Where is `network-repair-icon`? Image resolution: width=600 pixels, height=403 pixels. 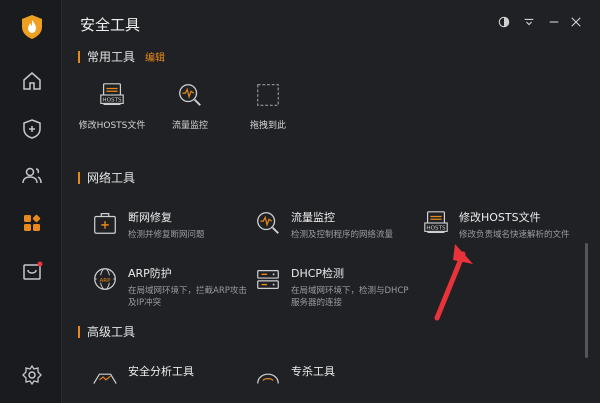
network-repair-icon is located at coordinates (105, 223).